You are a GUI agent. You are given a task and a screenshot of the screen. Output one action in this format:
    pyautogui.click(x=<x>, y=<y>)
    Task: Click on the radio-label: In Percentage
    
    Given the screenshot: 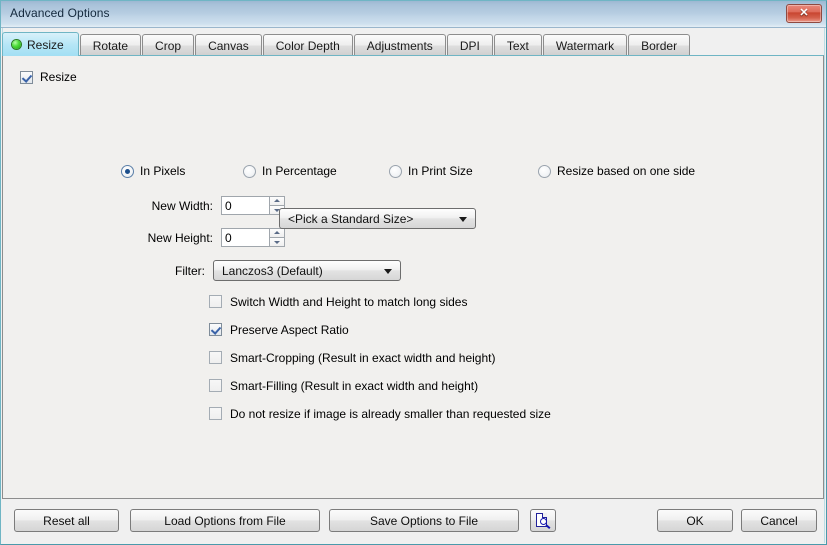 What is the action you would take?
    pyautogui.click(x=299, y=171)
    